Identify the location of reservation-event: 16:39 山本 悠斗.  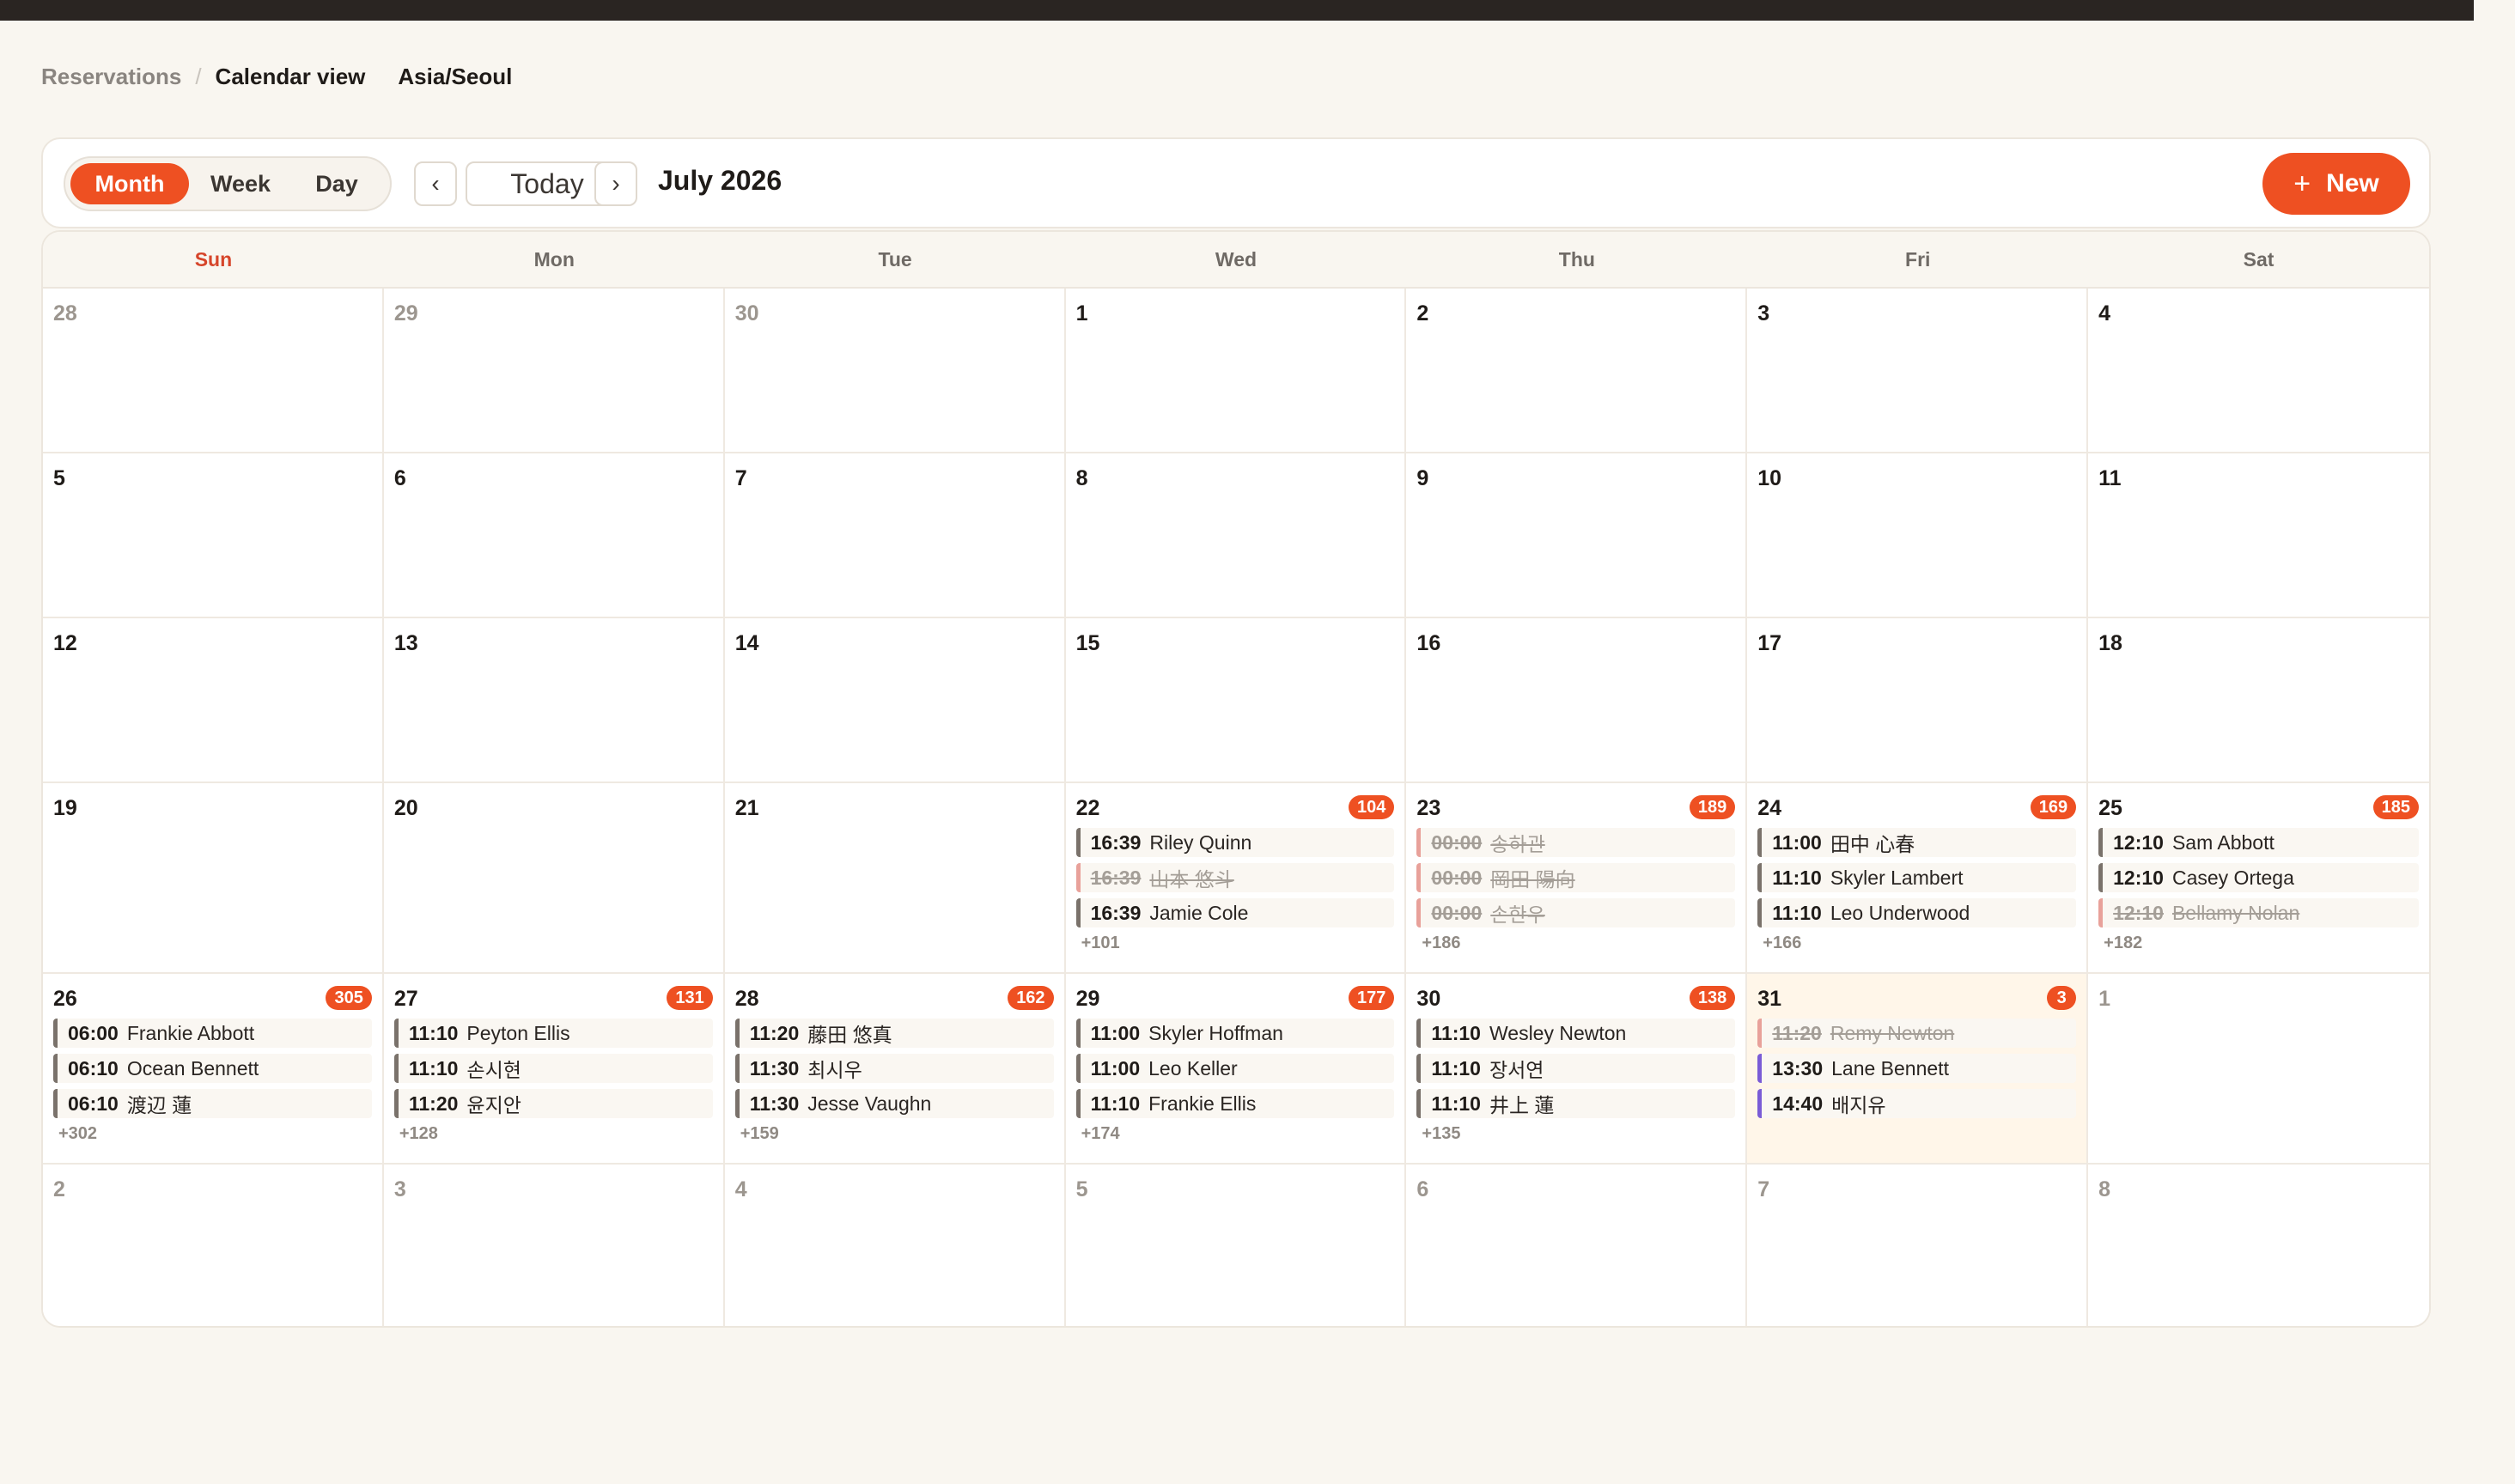
(1235, 877).